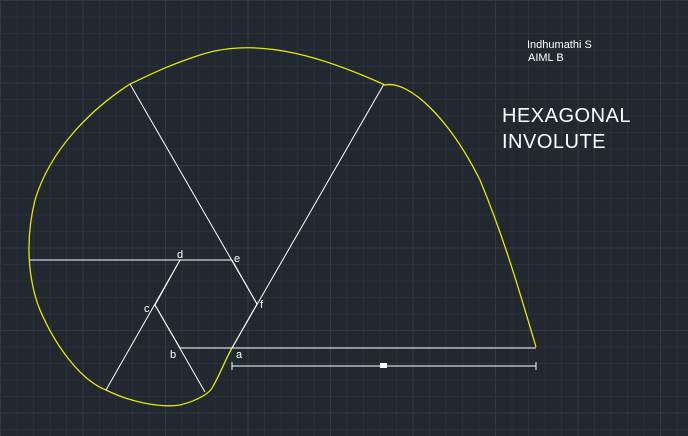 The width and height of the screenshot is (688, 436). What do you see at coordinates (554, 142) in the screenshot?
I see `title-line-2: INVOLUTE` at bounding box center [554, 142].